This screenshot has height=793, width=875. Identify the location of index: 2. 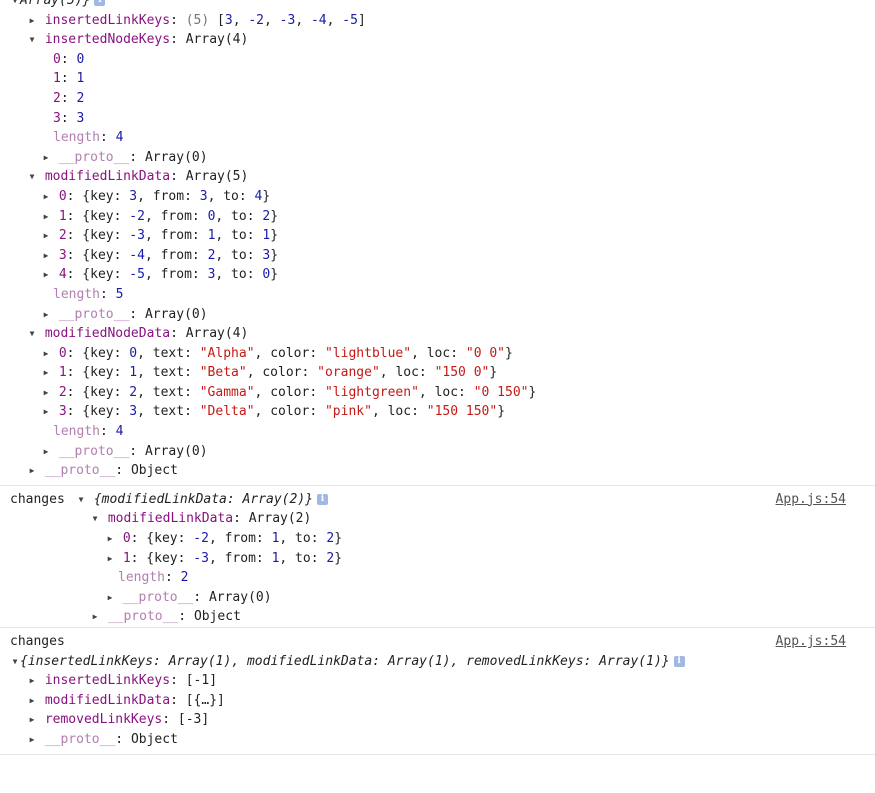
(62, 236).